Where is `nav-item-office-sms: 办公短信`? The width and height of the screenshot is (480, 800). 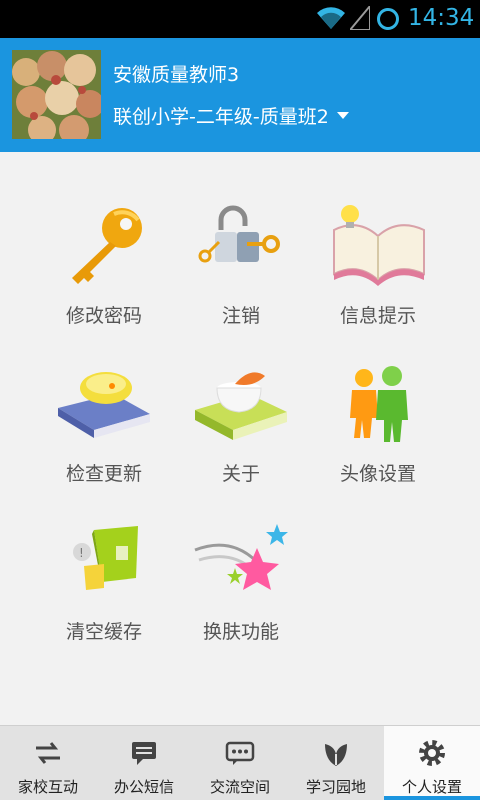 nav-item-office-sms: 办公短信 is located at coordinates (144, 763).